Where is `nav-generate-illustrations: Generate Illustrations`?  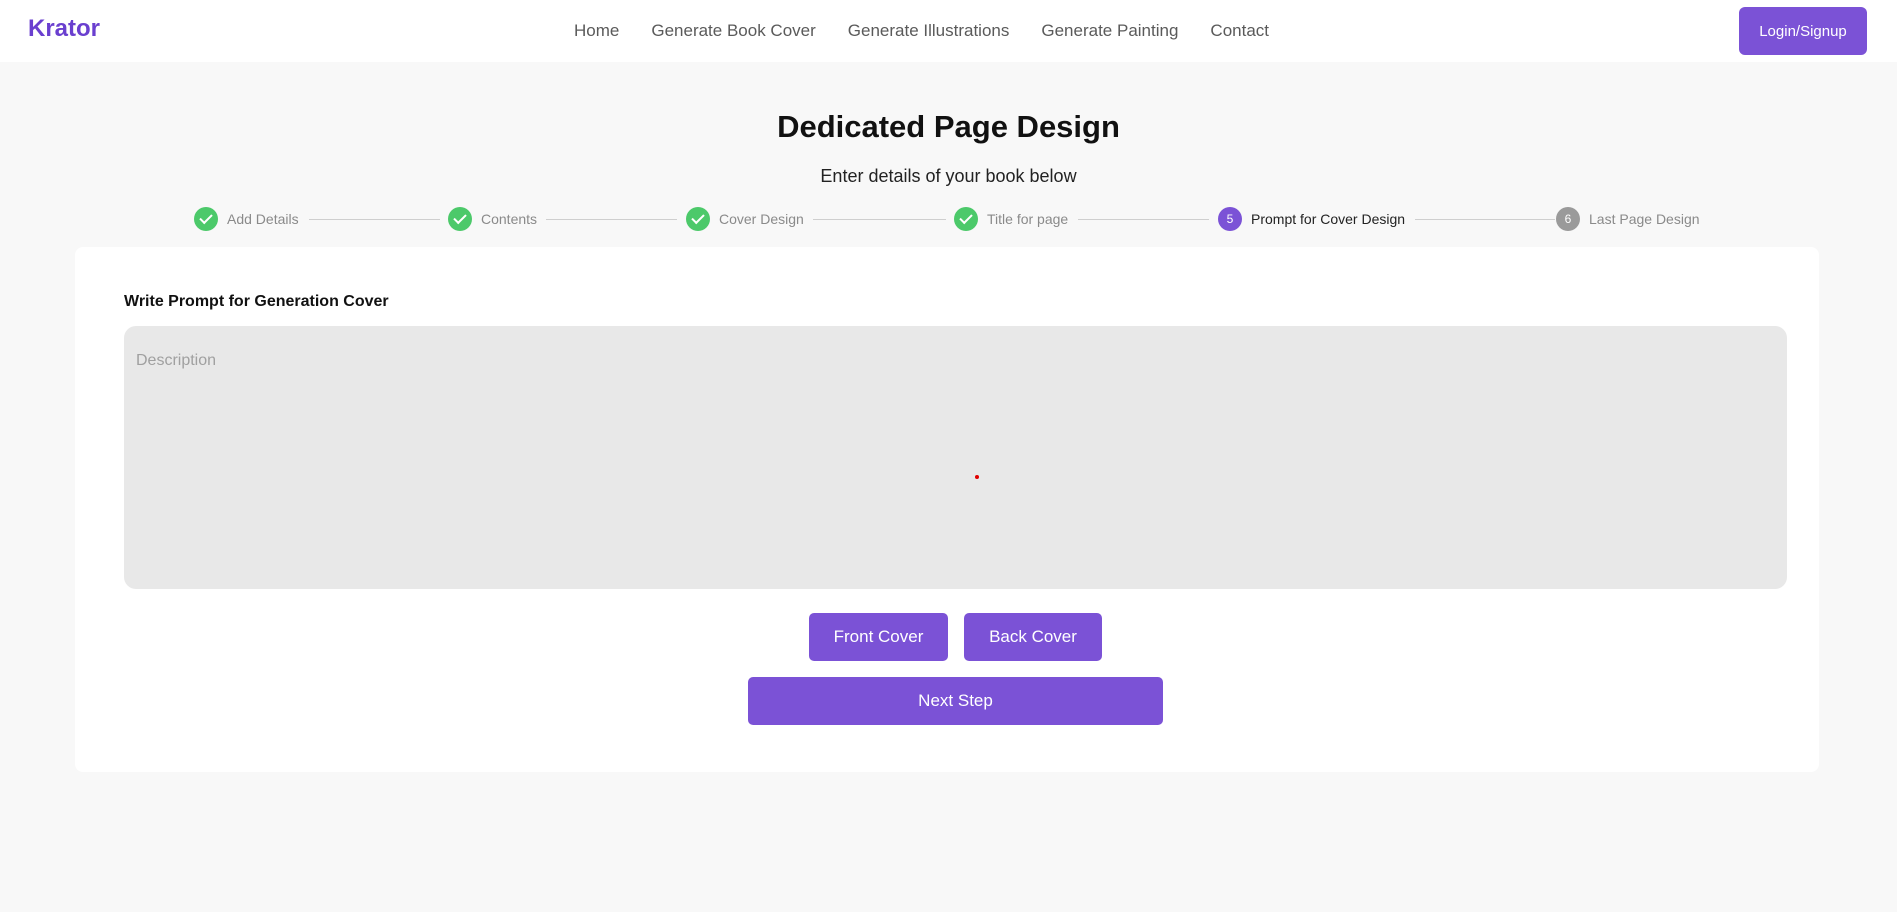
nav-generate-illustrations: Generate Illustrations is located at coordinates (929, 31).